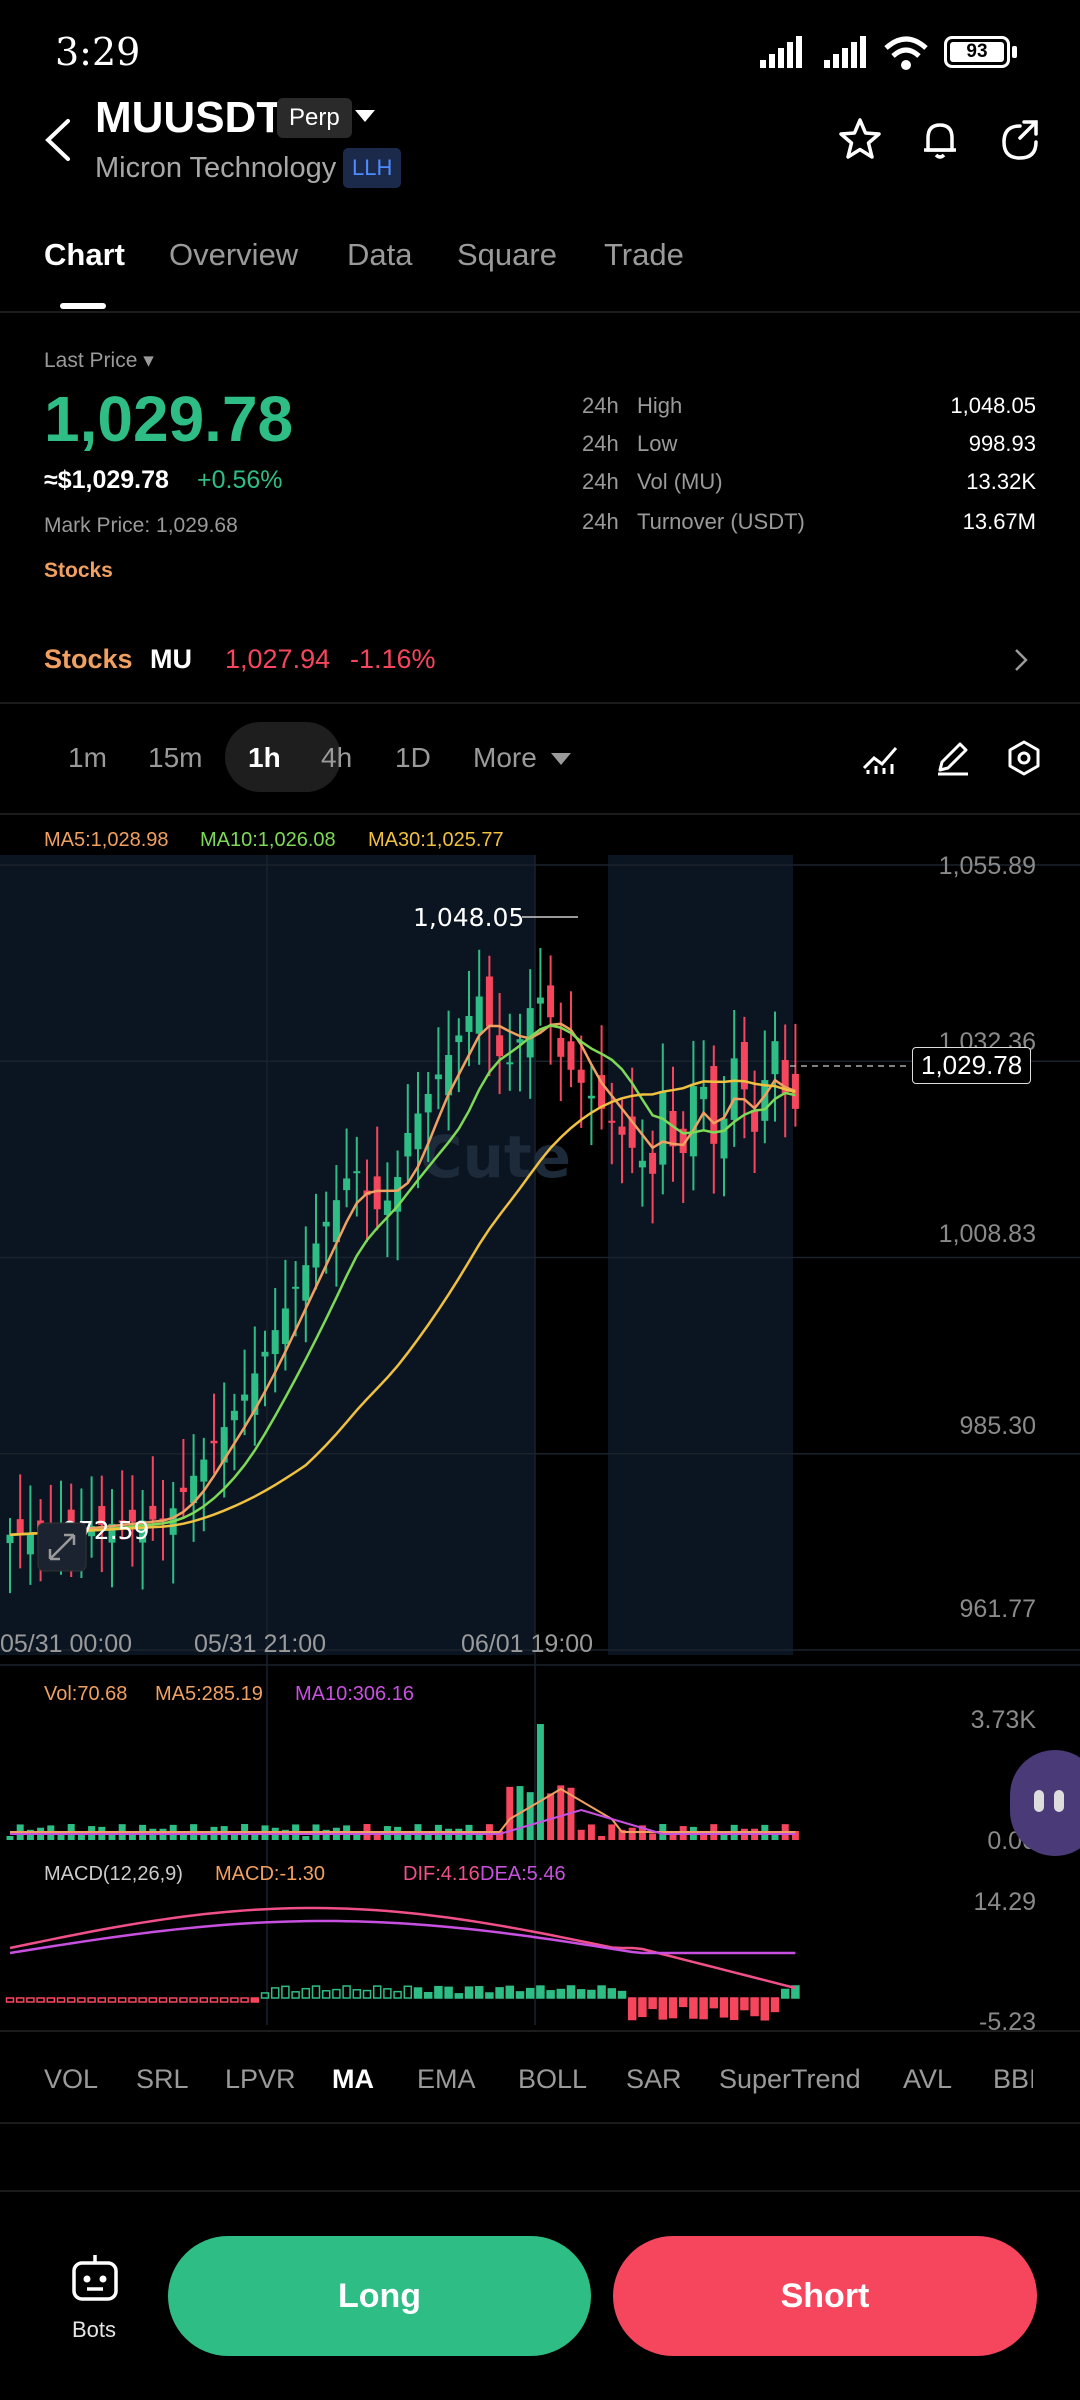  Describe the element at coordinates (1002, 443) in the screenshot. I see `stat-value: 998.93` at that location.